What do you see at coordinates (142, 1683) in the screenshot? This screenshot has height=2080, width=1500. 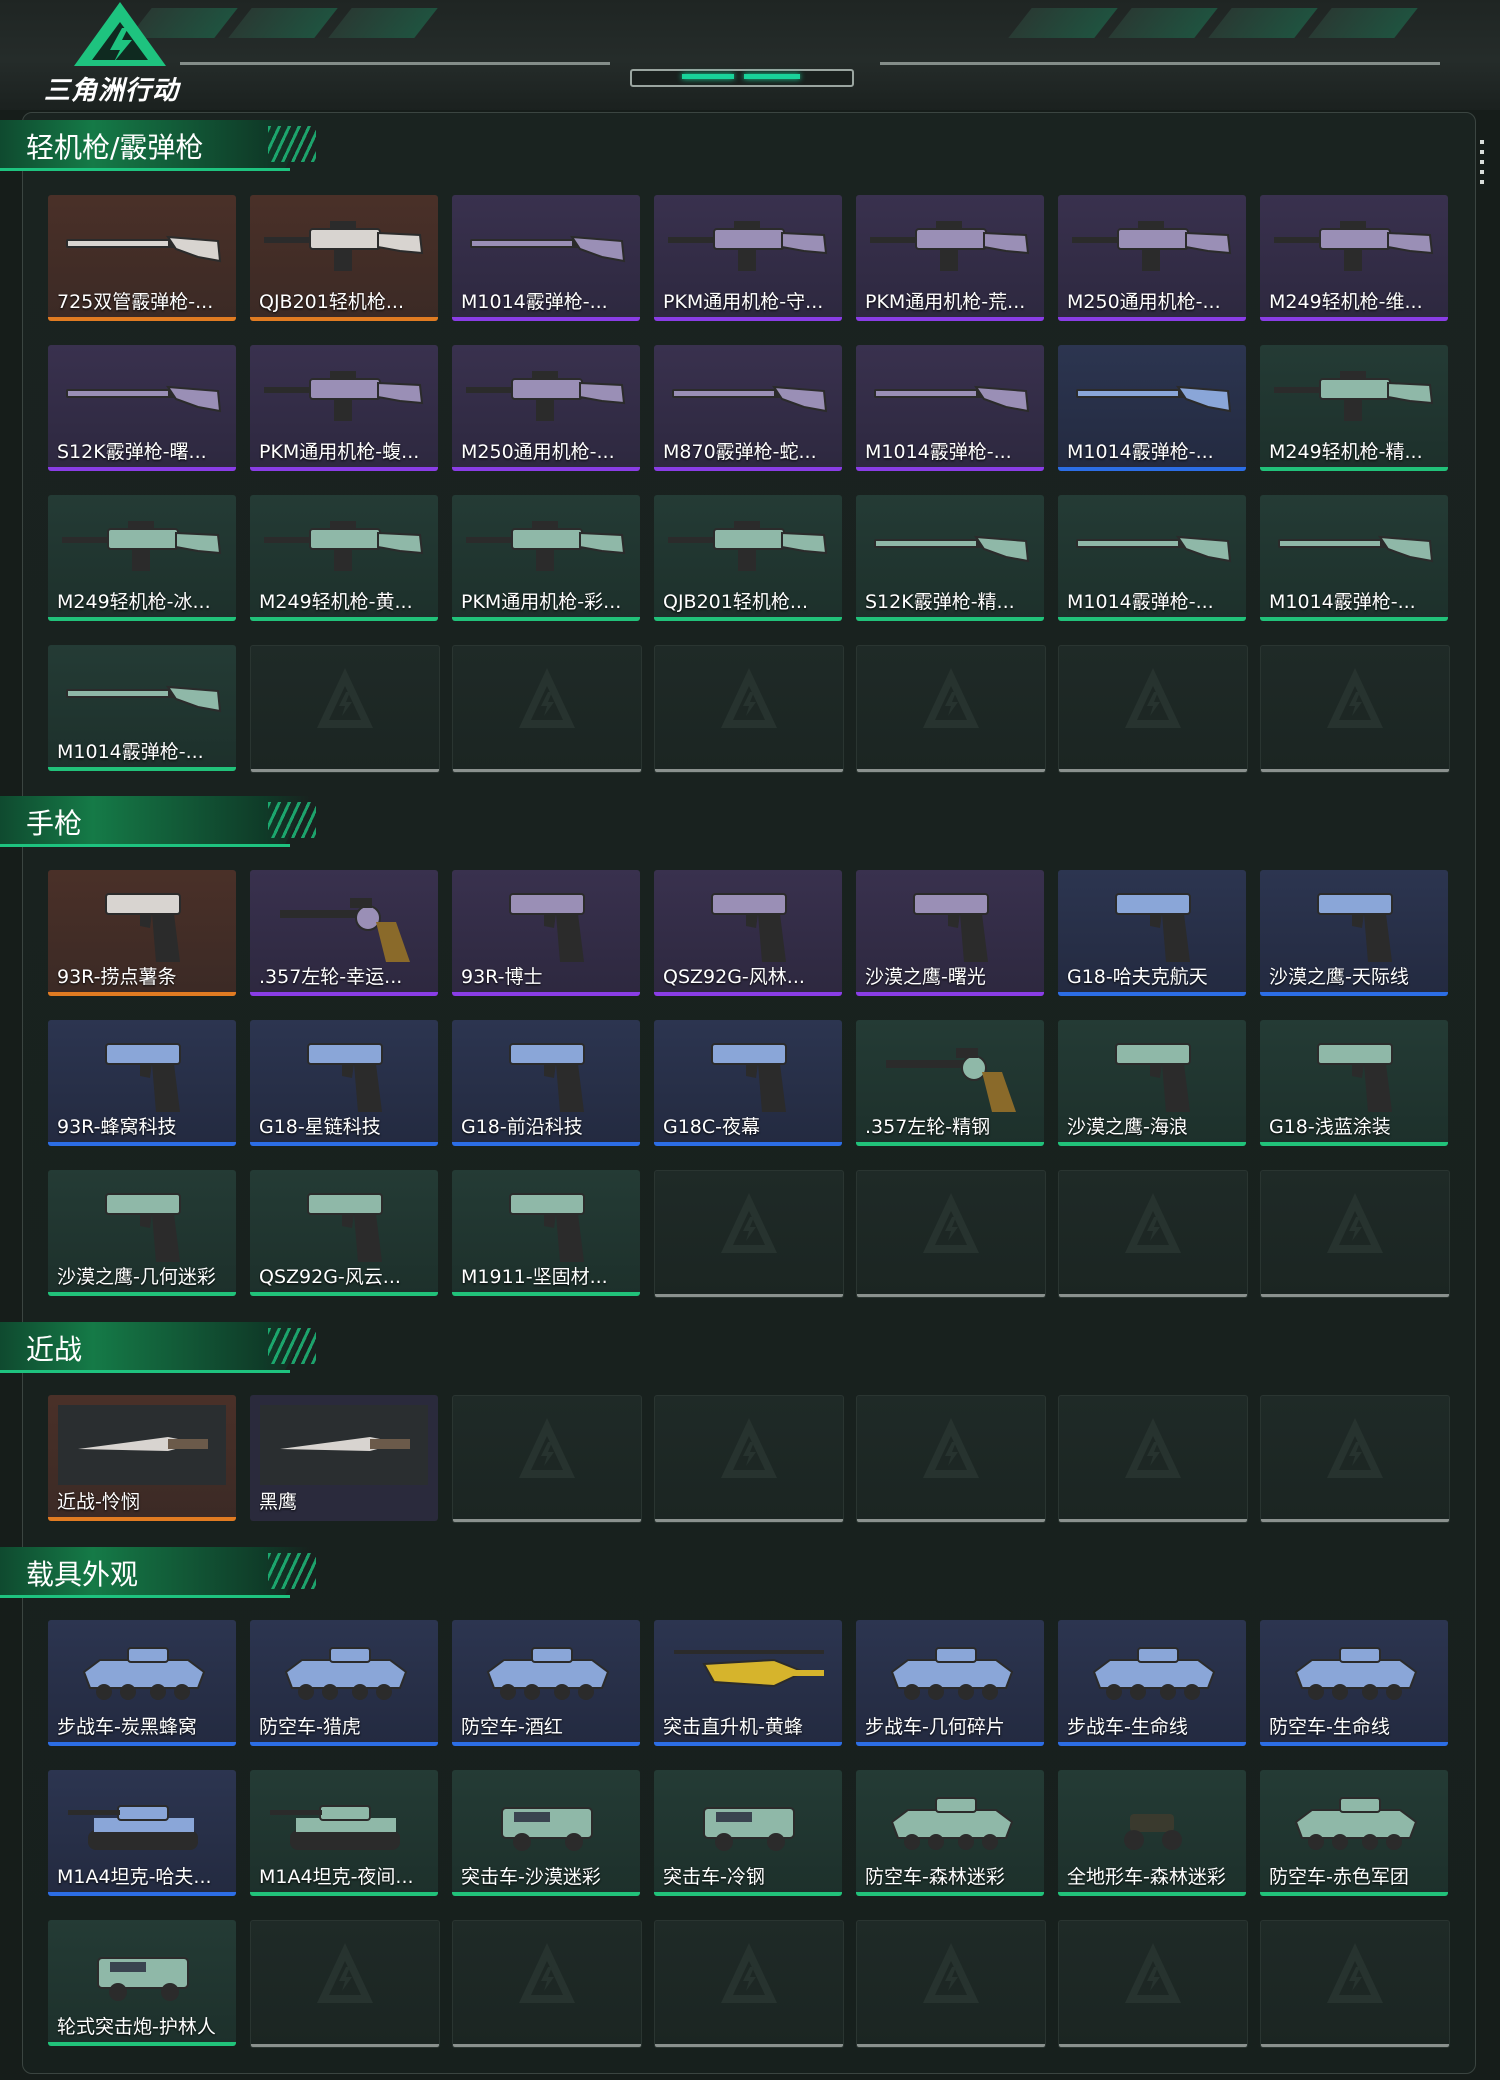 I see `item-card: 步战车-炭黑蜂窝` at bounding box center [142, 1683].